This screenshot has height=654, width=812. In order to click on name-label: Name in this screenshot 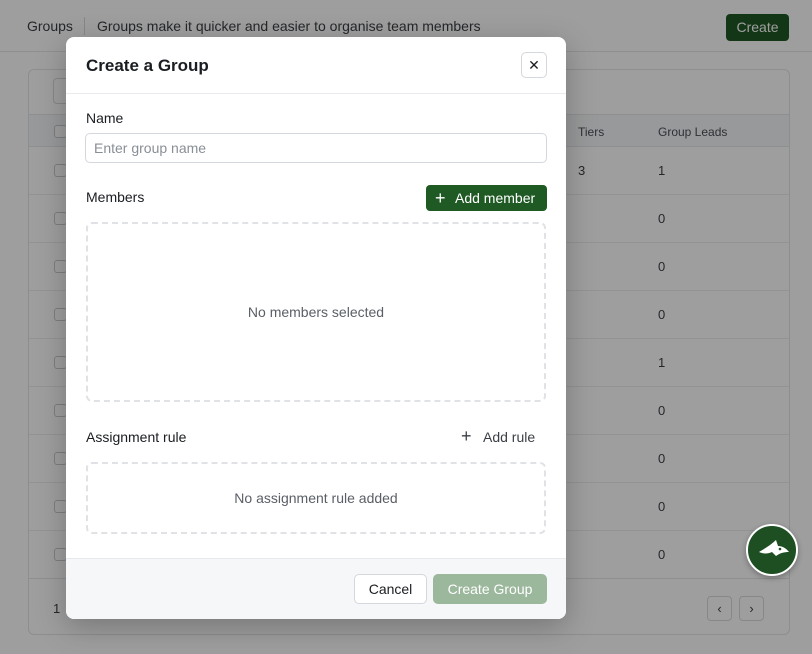, I will do `click(105, 118)`.